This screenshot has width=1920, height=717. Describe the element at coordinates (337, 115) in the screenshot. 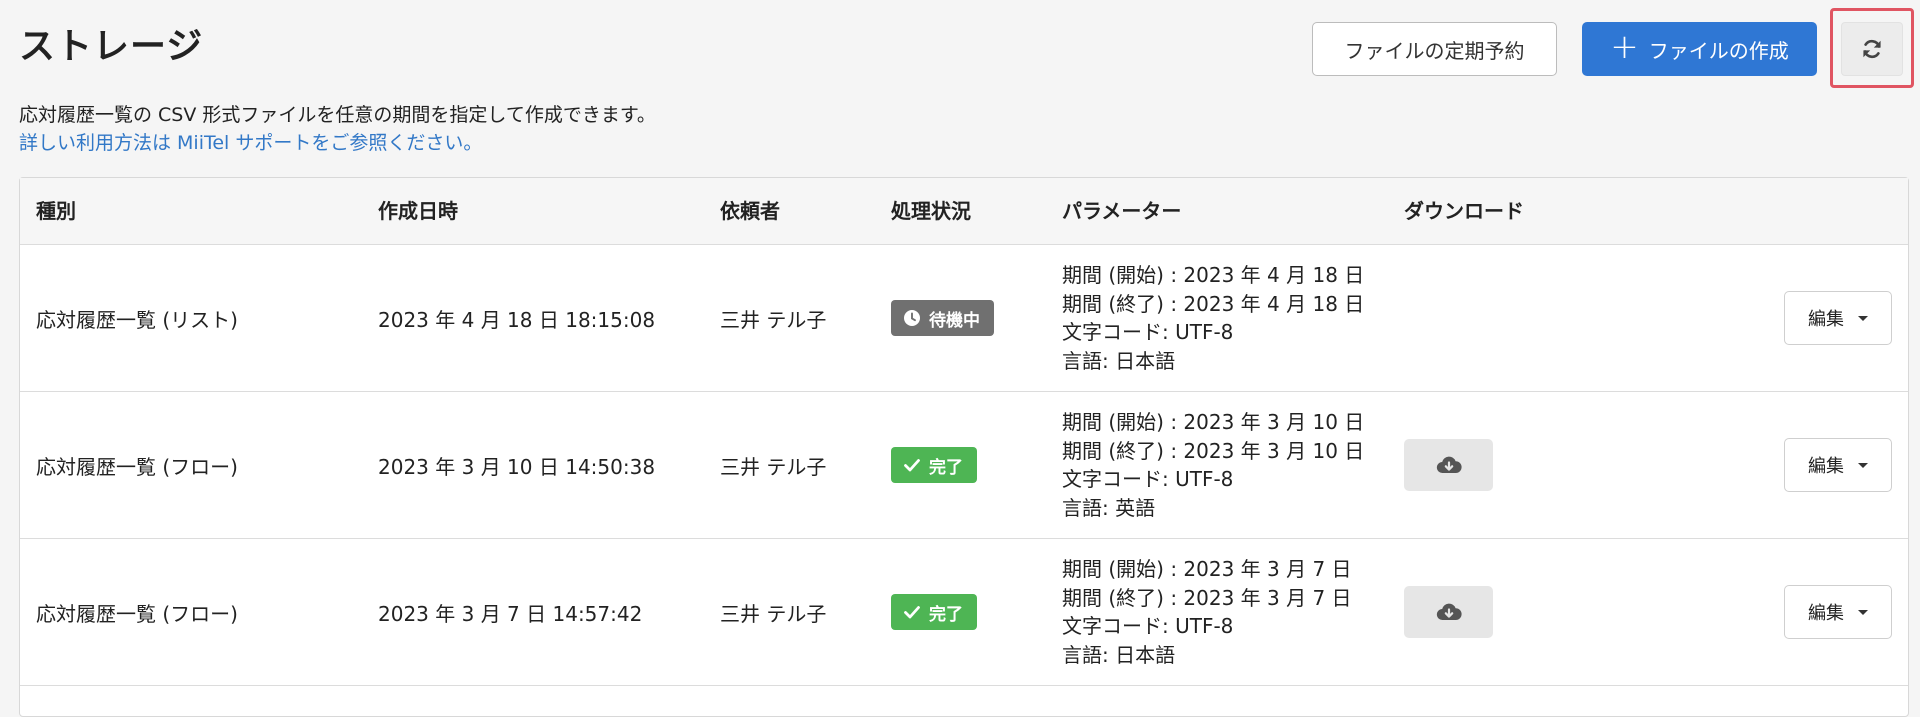

I see `page-description: 応対履歴一覧の CSV 形式ファイルを任意の期間を指定して作成できます。` at that location.